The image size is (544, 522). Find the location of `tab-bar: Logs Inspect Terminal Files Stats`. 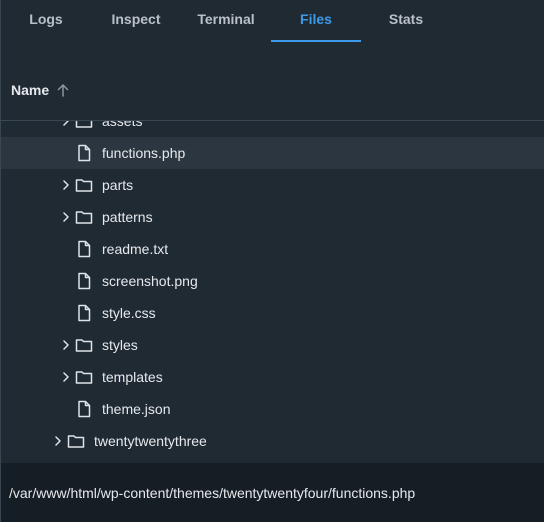

tab-bar: Logs Inspect Terminal Files Stats is located at coordinates (272, 21).